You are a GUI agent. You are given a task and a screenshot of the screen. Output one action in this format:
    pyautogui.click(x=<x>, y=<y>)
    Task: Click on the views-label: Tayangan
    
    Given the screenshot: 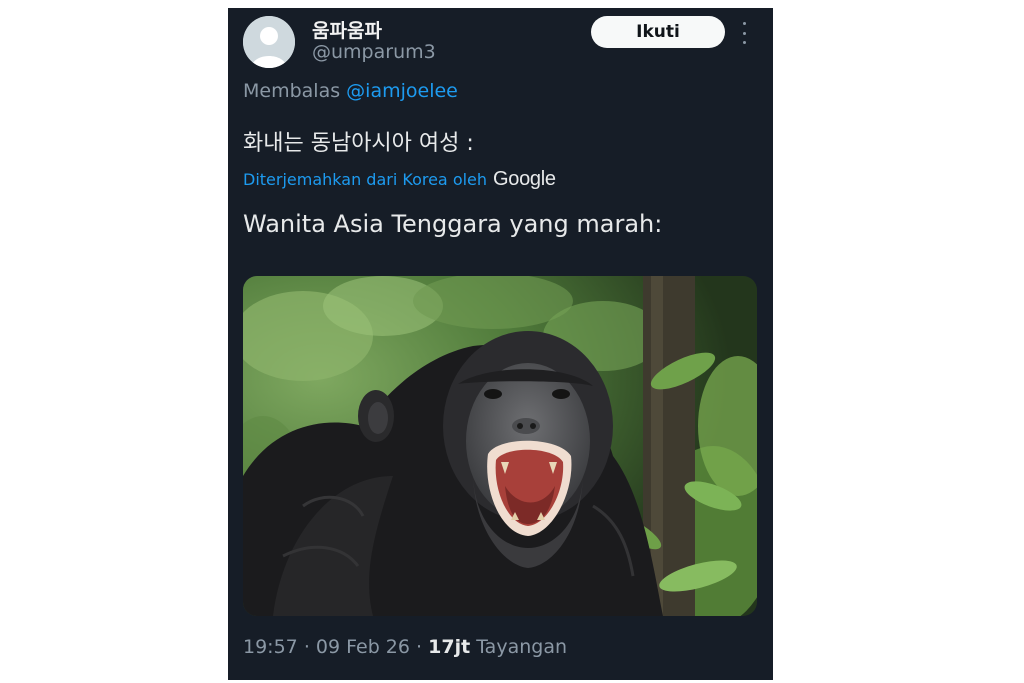 What is the action you would take?
    pyautogui.click(x=521, y=647)
    